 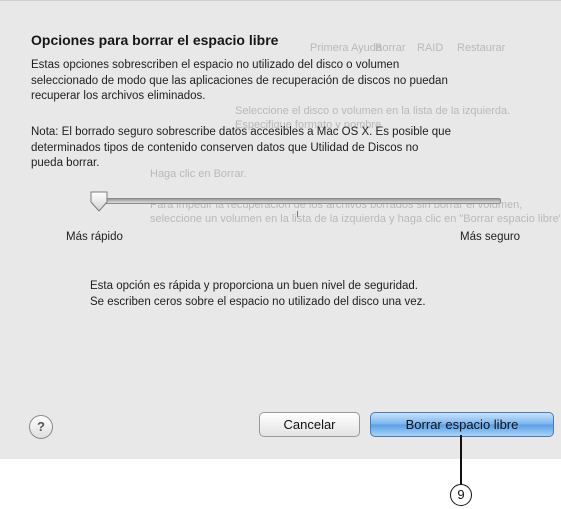 What do you see at coordinates (94, 237) in the screenshot?
I see `slider-min-label: Más rápido` at bounding box center [94, 237].